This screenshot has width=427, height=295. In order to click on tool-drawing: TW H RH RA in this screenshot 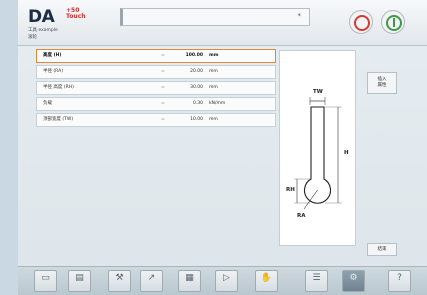, I will do `click(317, 148)`.